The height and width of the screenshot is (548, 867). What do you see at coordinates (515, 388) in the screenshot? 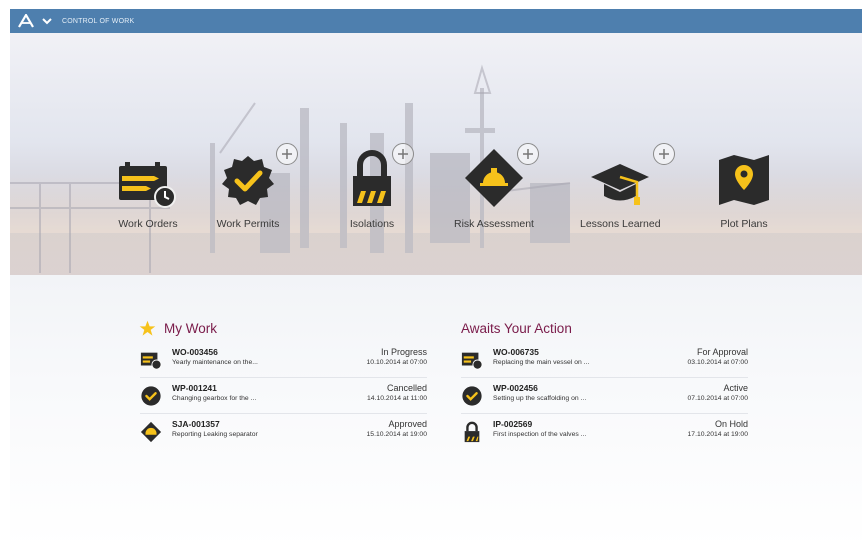
I see `item-id: WP-002456` at bounding box center [515, 388].